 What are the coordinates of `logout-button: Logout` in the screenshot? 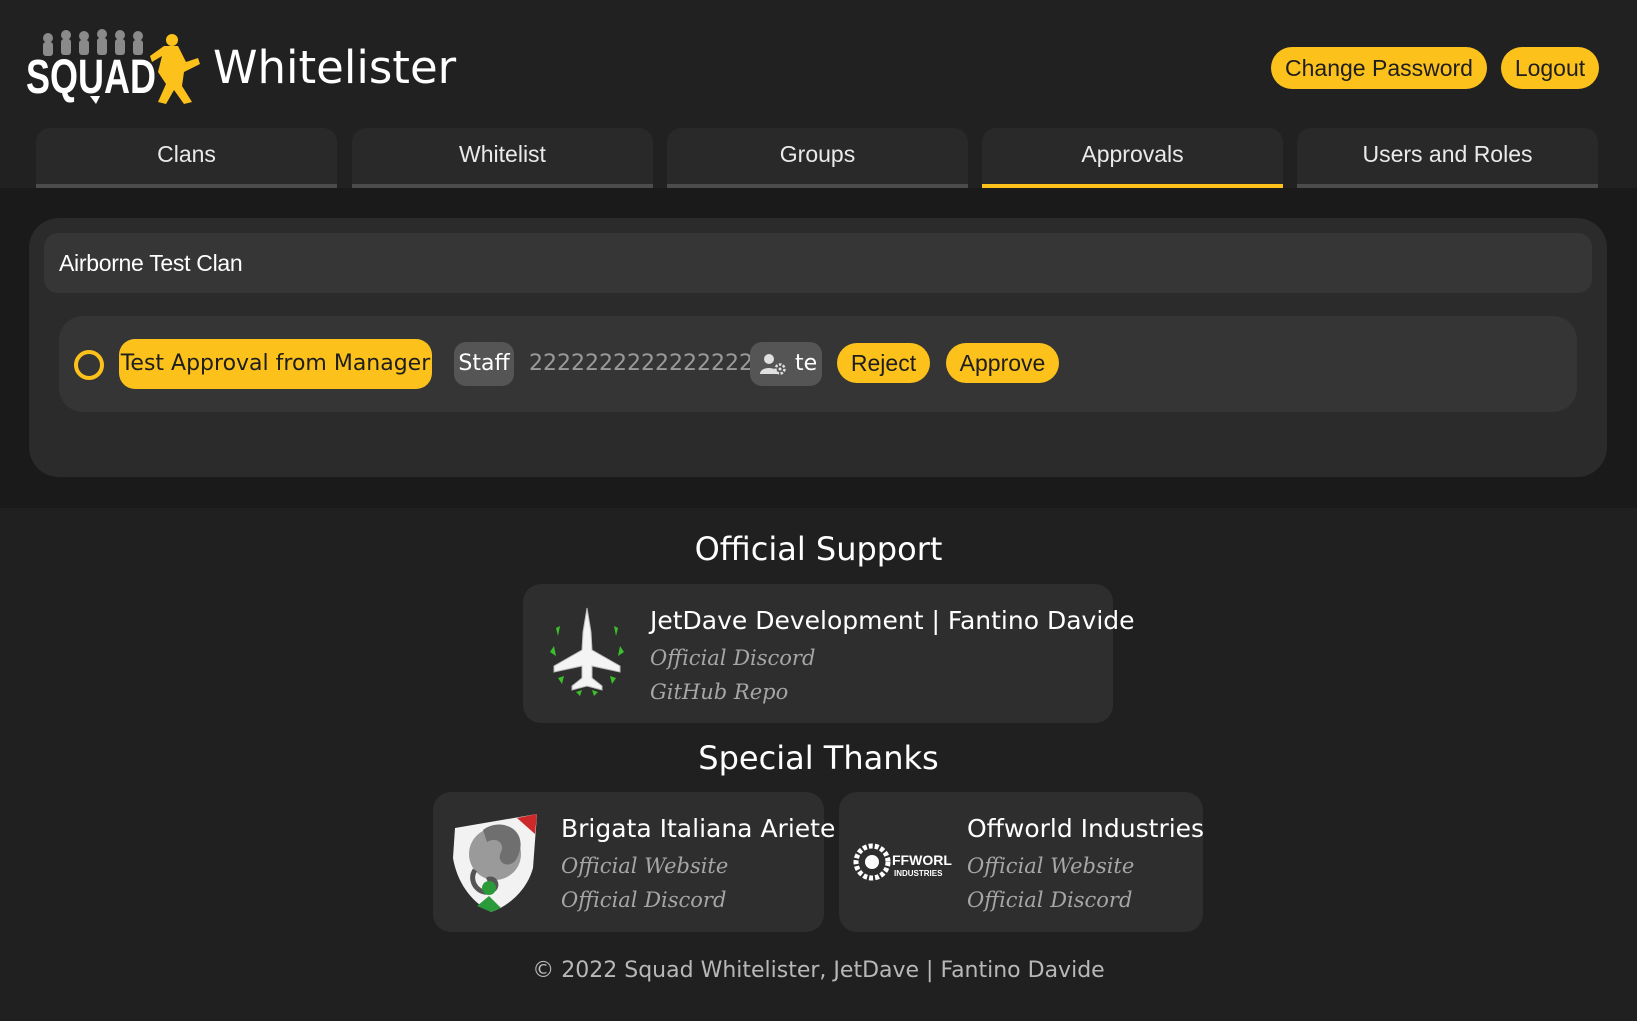 It's located at (1550, 68).